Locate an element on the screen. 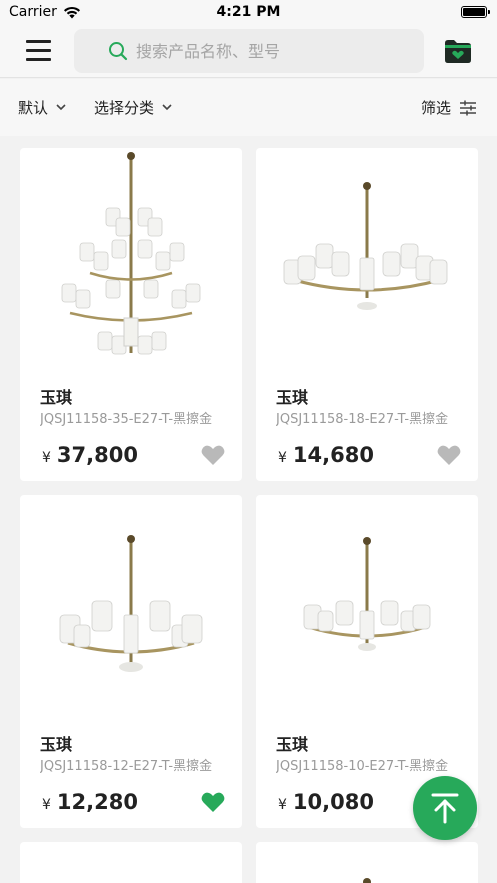  hamburger-menu-icon is located at coordinates (39, 51).